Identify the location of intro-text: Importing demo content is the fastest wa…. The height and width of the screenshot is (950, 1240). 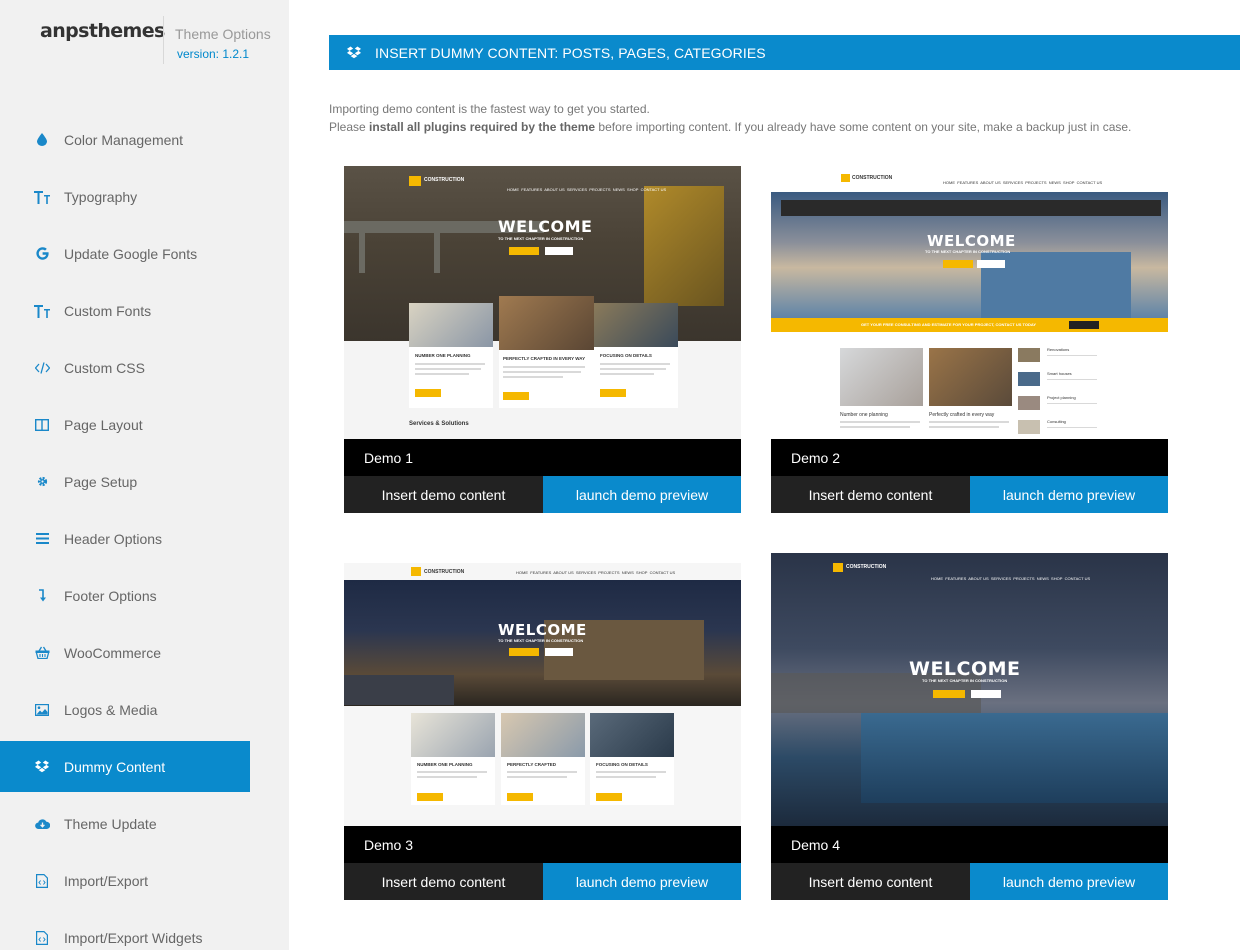
(730, 118).